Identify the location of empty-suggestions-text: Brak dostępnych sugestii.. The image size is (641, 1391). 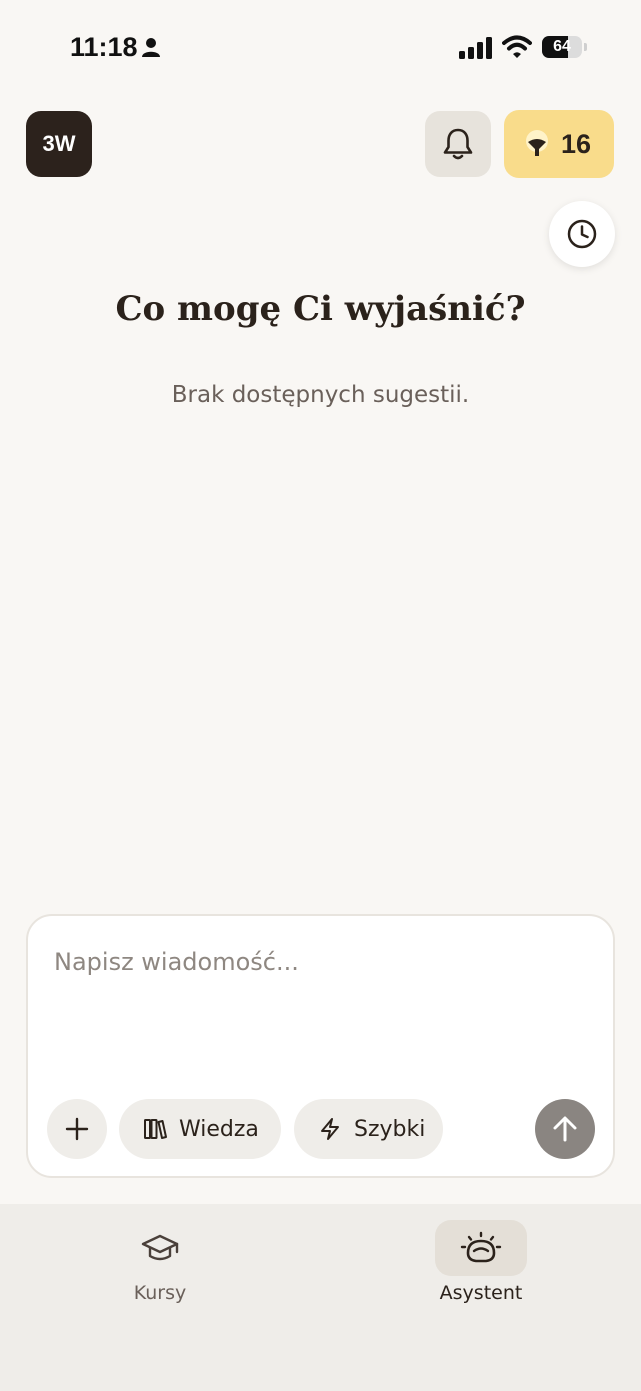
(320, 395).